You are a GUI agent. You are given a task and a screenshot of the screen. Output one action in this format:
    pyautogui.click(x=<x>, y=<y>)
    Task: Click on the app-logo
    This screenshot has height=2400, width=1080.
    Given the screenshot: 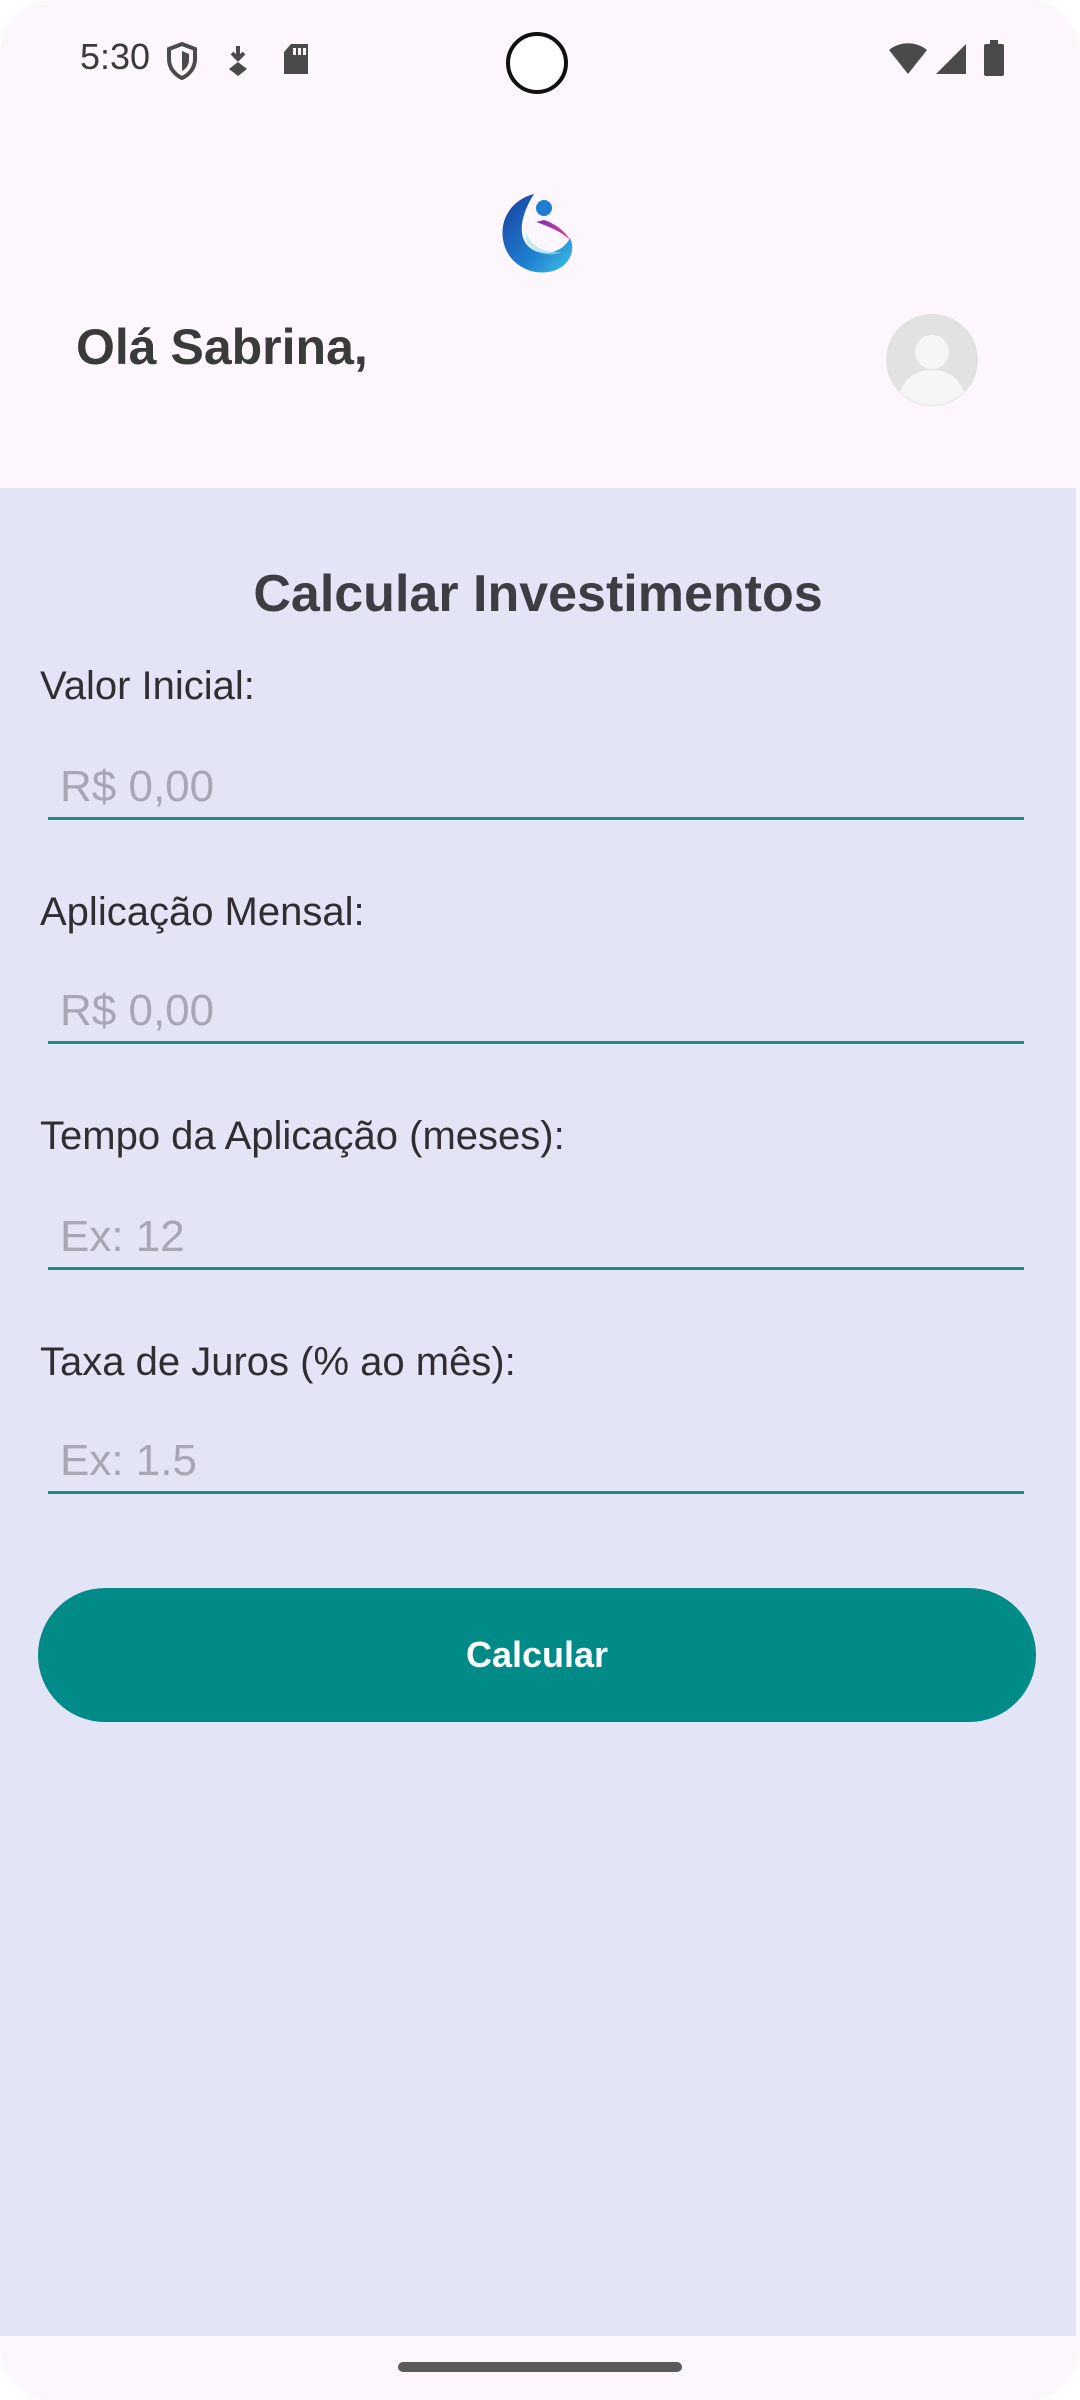 What is the action you would take?
    pyautogui.click(x=537, y=233)
    